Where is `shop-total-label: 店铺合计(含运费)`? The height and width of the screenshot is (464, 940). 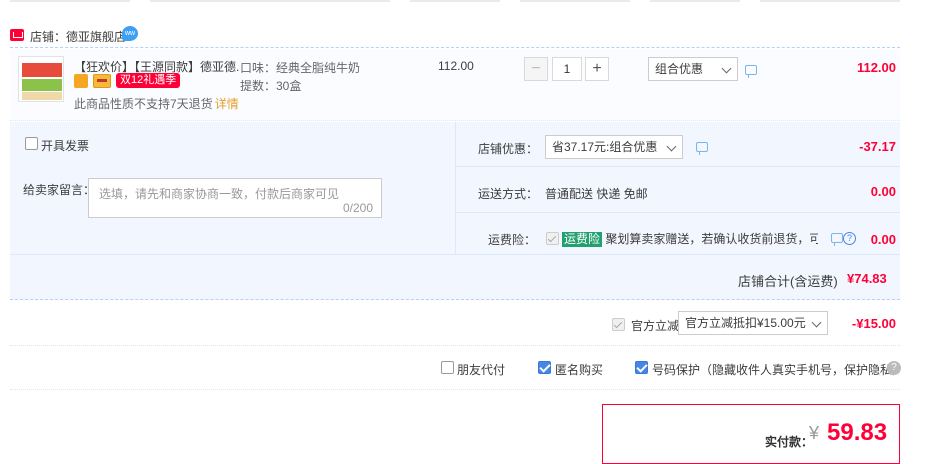 shop-total-label: 店铺合计(含运费) is located at coordinates (788, 281).